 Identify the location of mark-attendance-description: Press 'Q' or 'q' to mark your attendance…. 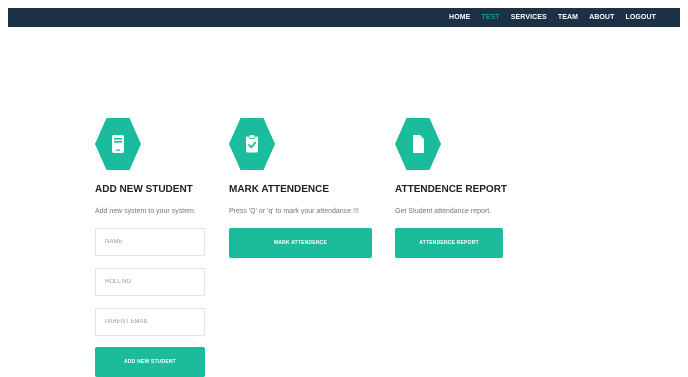
(294, 211).